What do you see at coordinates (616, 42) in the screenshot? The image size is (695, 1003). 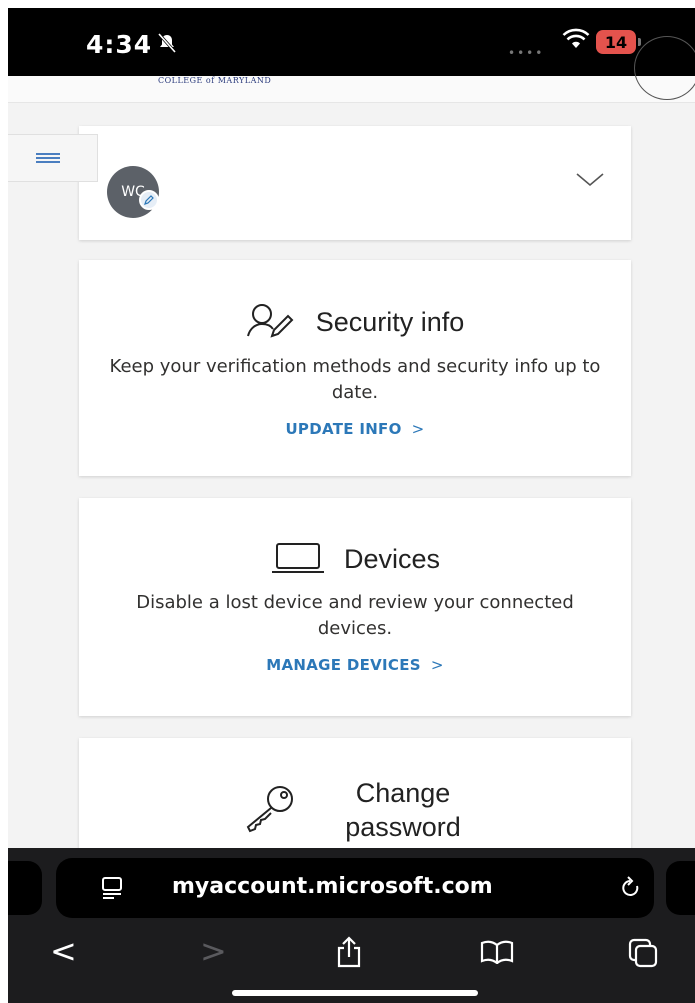 I see `battery-icon: 14` at bounding box center [616, 42].